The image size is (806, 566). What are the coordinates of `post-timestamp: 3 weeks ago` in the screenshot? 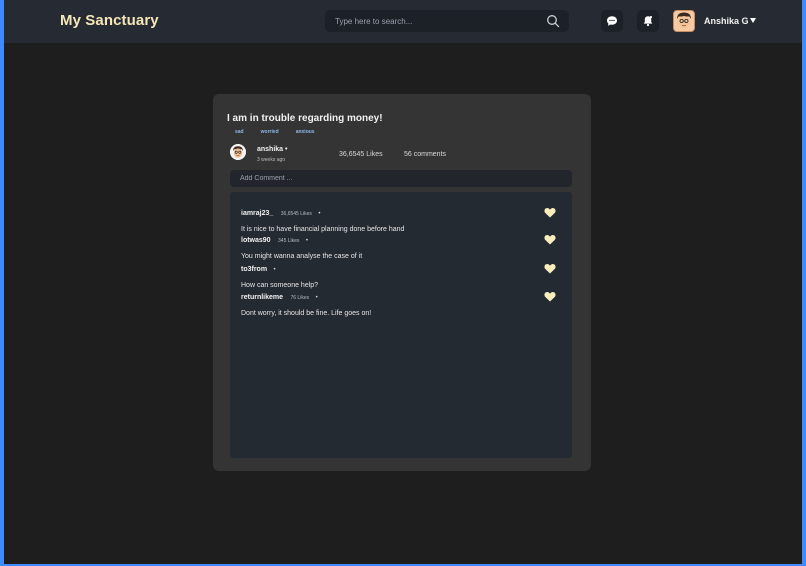 It's located at (271, 160).